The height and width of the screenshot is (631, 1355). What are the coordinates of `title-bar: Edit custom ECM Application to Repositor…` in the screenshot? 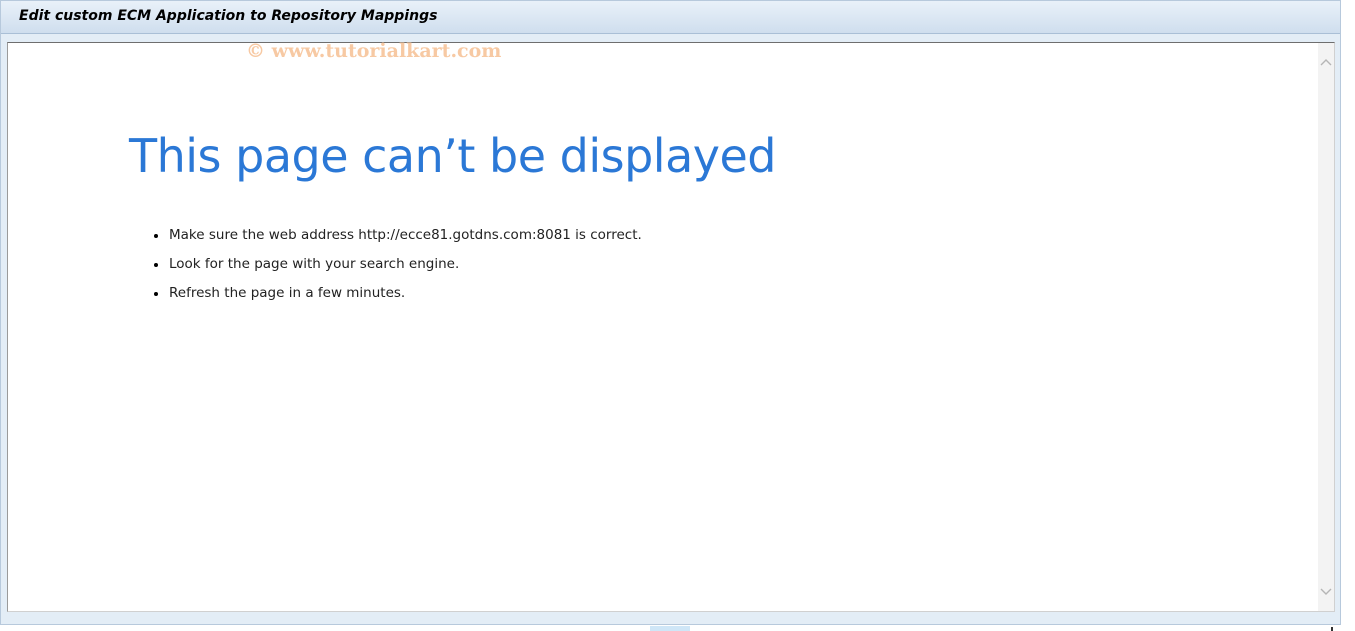 It's located at (670, 17).